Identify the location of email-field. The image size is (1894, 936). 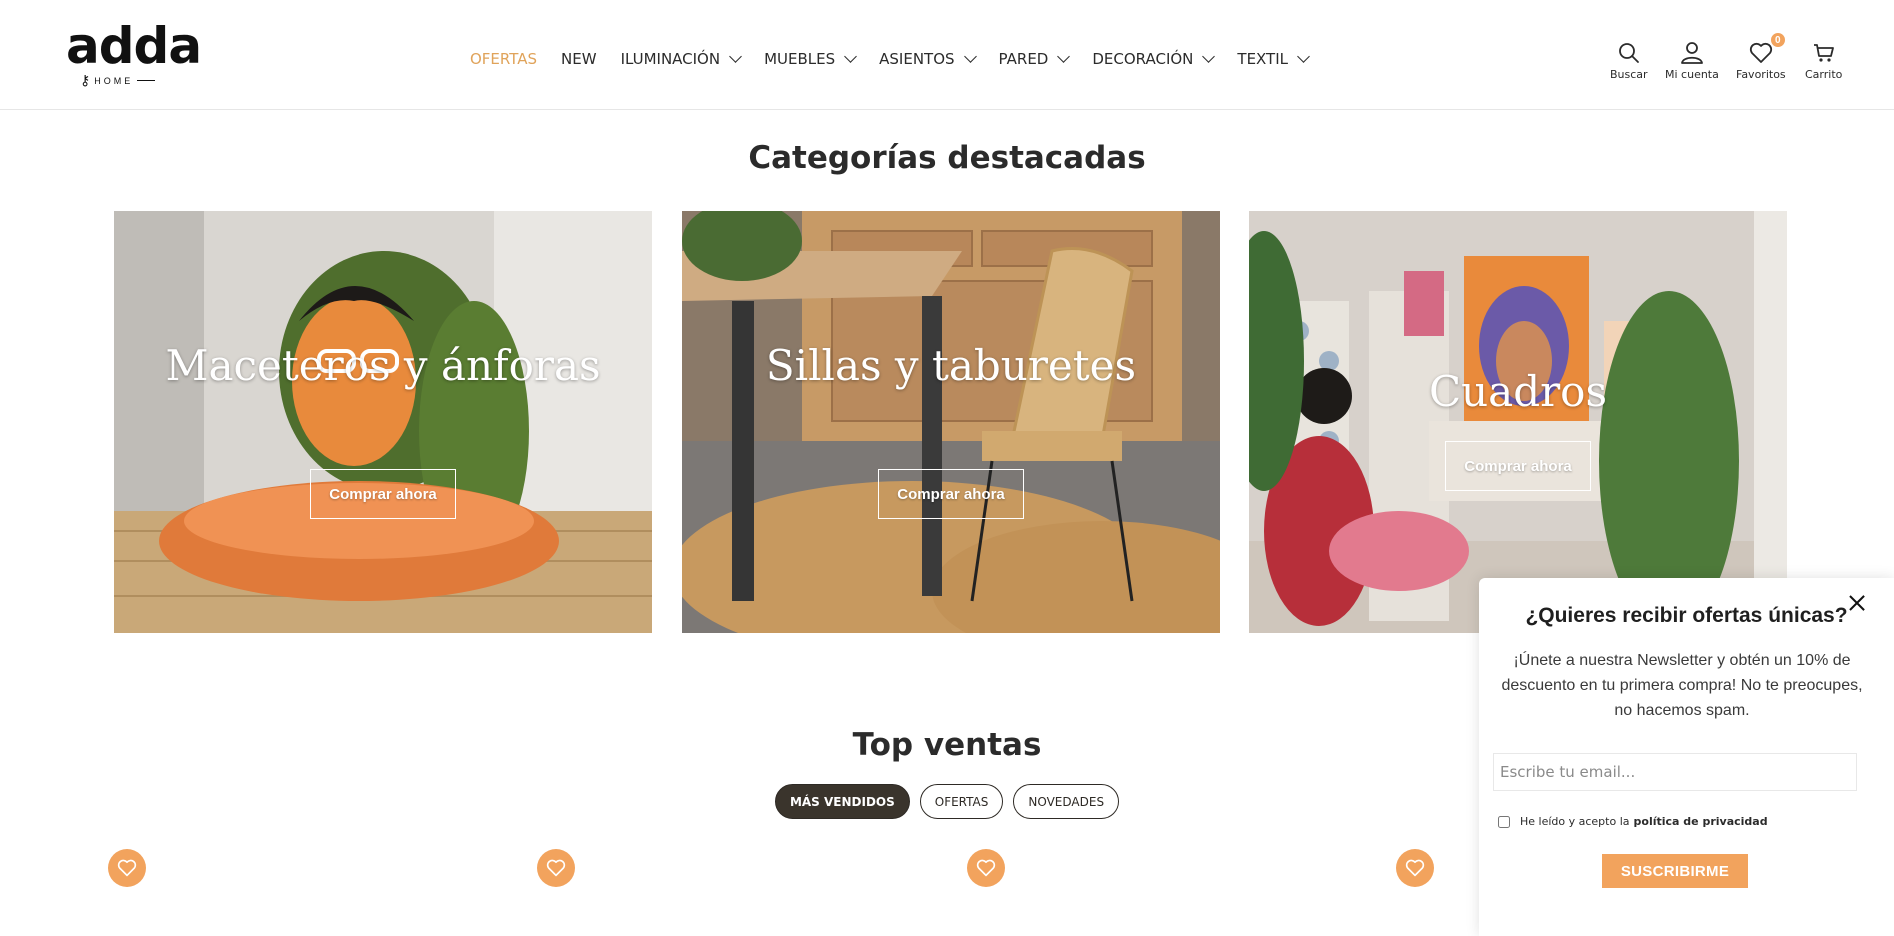
(1675, 772).